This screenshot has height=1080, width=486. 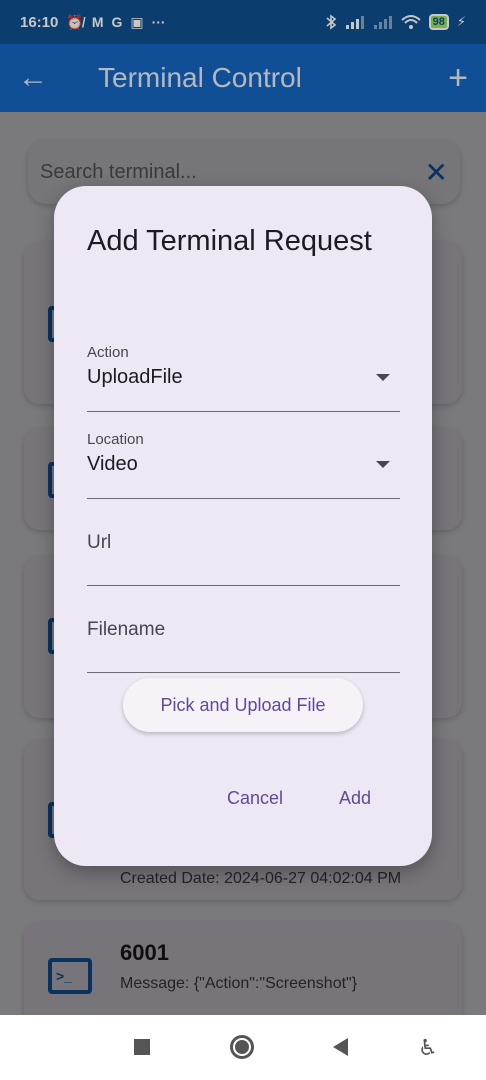 What do you see at coordinates (115, 439) in the screenshot?
I see `location-label: Location` at bounding box center [115, 439].